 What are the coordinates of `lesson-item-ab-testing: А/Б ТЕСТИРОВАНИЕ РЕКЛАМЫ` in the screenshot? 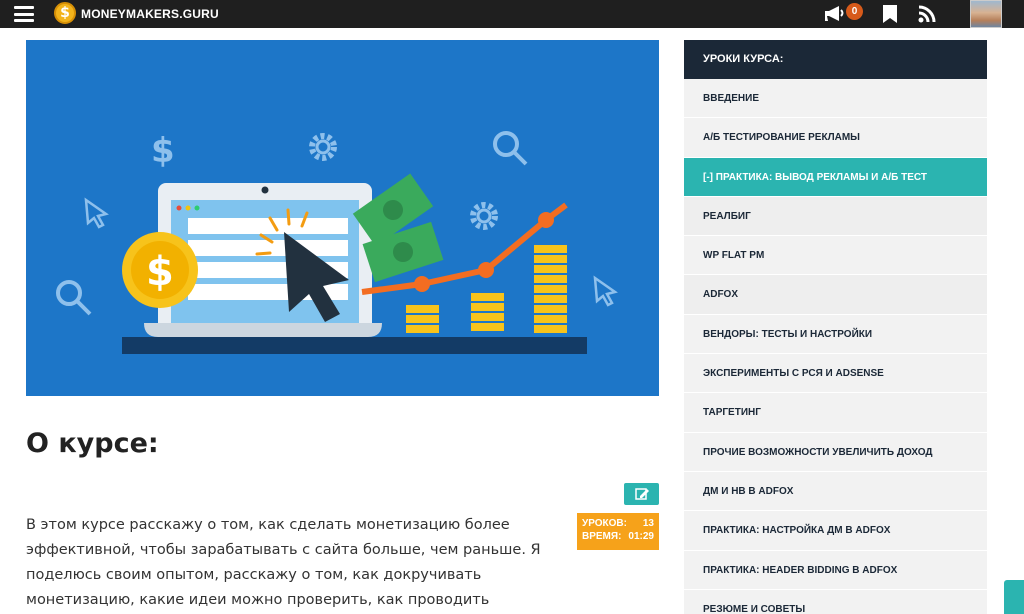 It's located at (835, 138).